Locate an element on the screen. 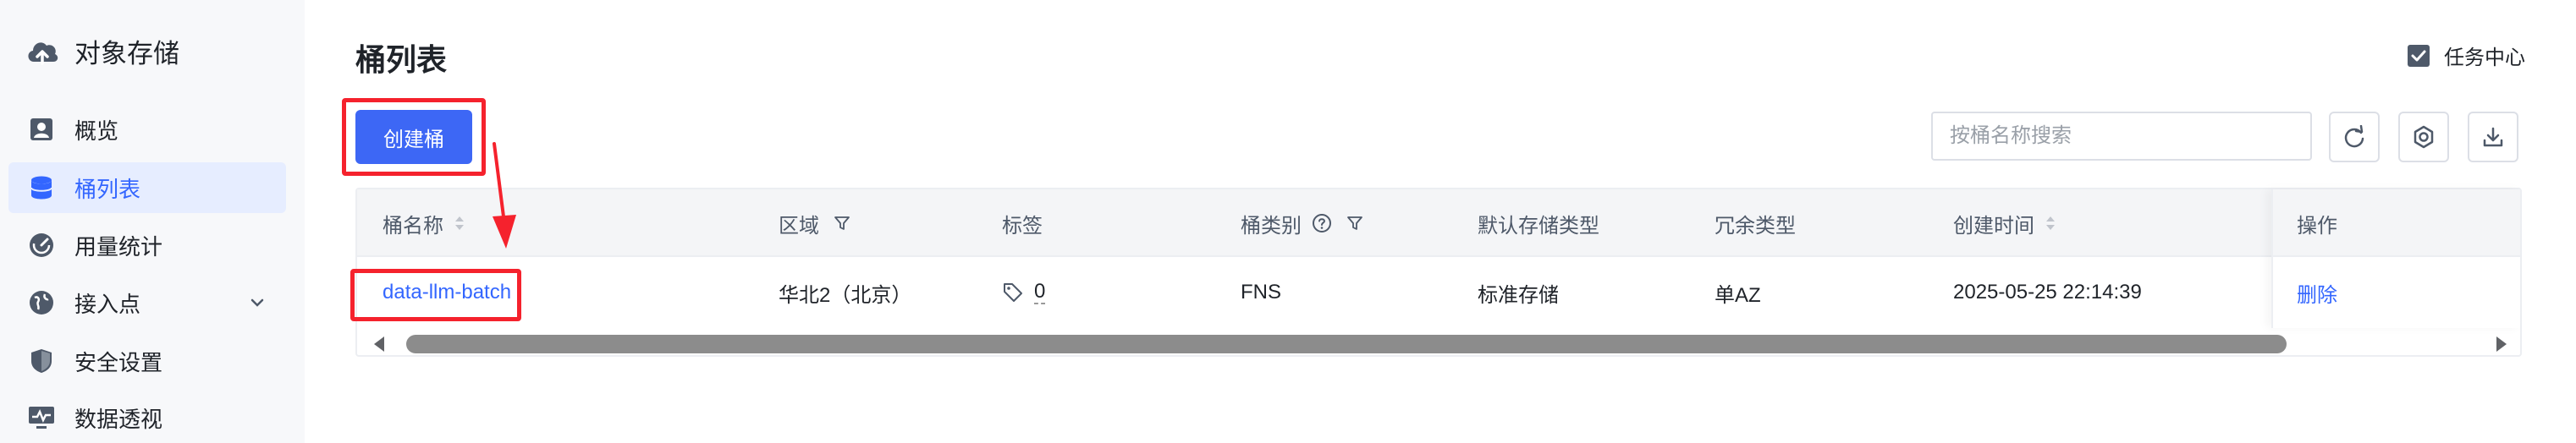  task-center-button: 任务中心 is located at coordinates (2466, 55).